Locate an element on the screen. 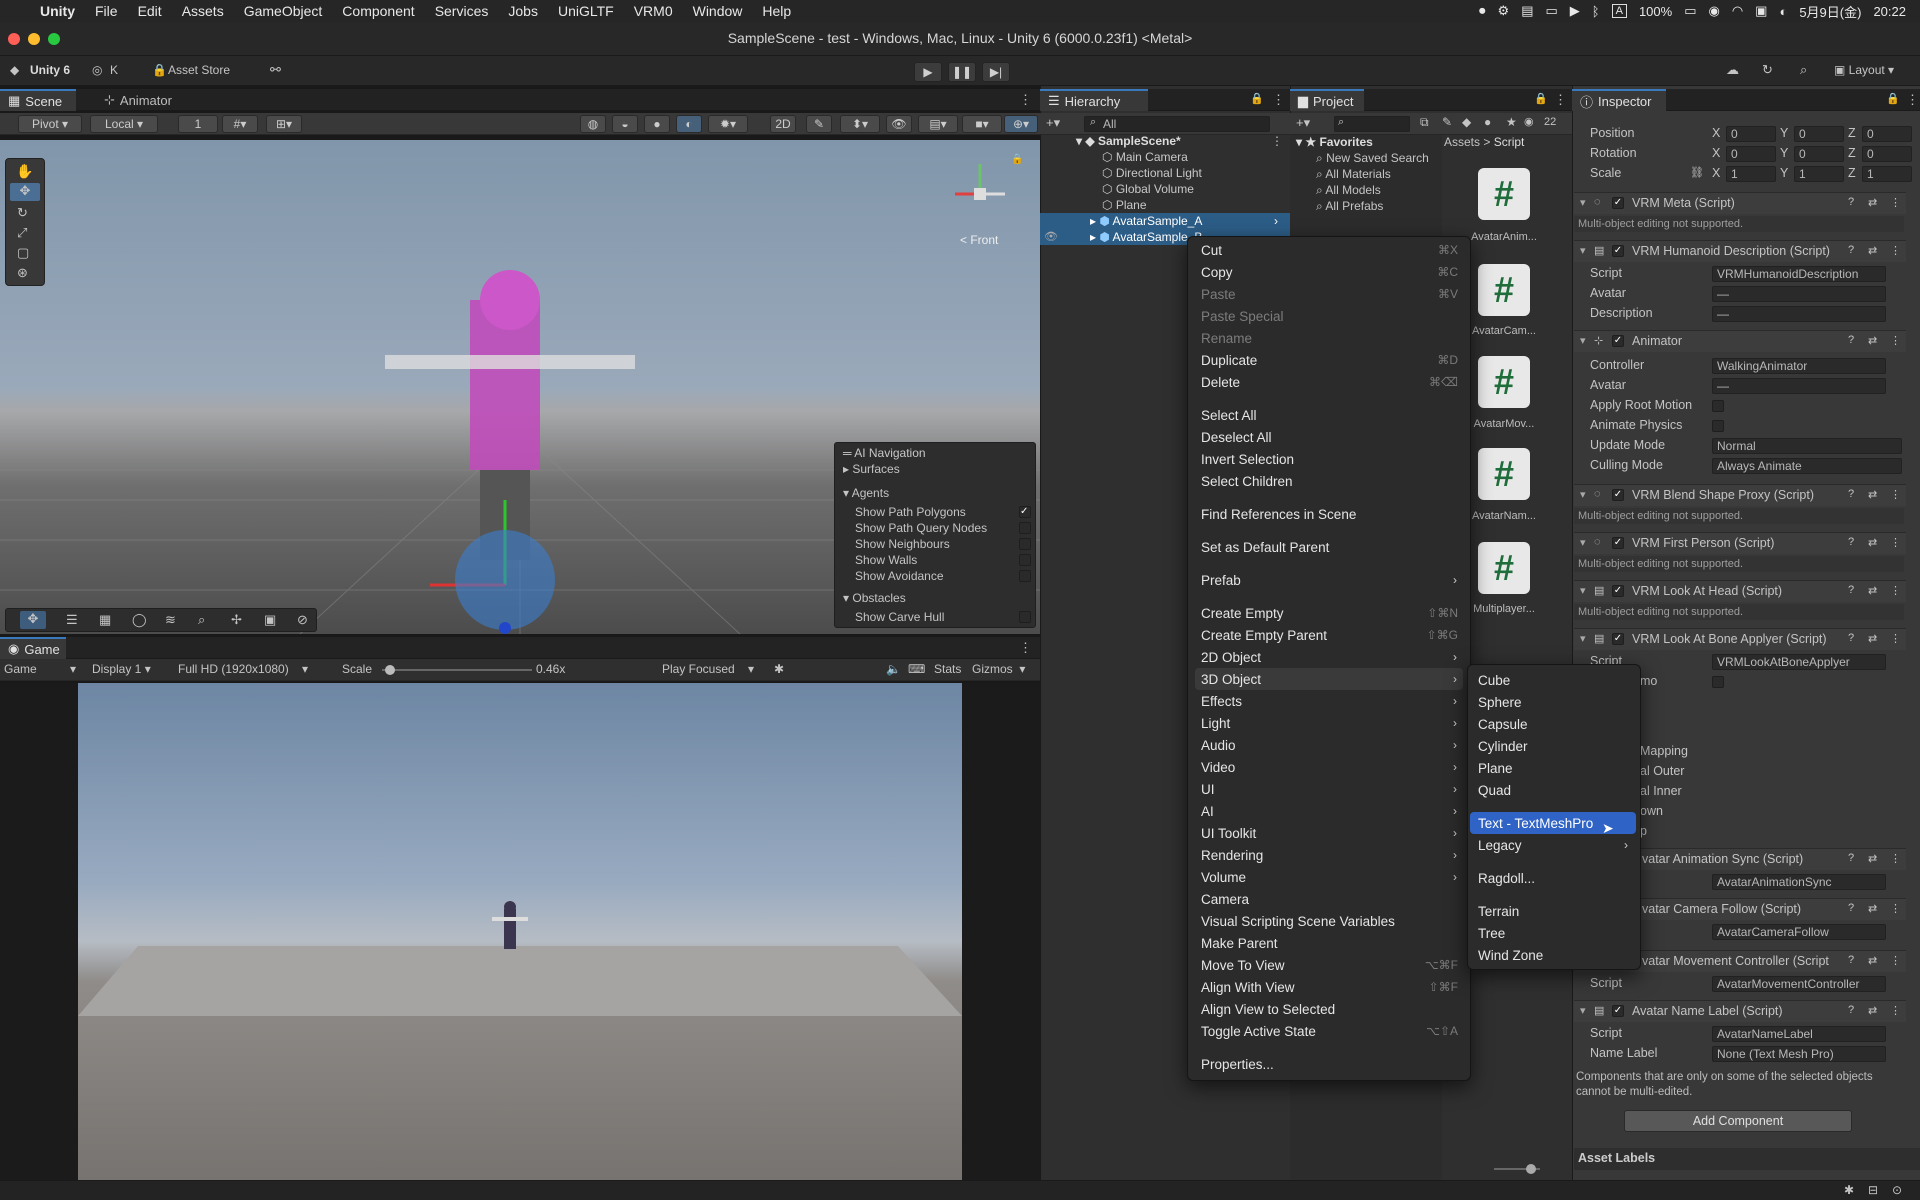 The width and height of the screenshot is (1920, 1200). camera-icon: ▣ is located at coordinates (270, 620).